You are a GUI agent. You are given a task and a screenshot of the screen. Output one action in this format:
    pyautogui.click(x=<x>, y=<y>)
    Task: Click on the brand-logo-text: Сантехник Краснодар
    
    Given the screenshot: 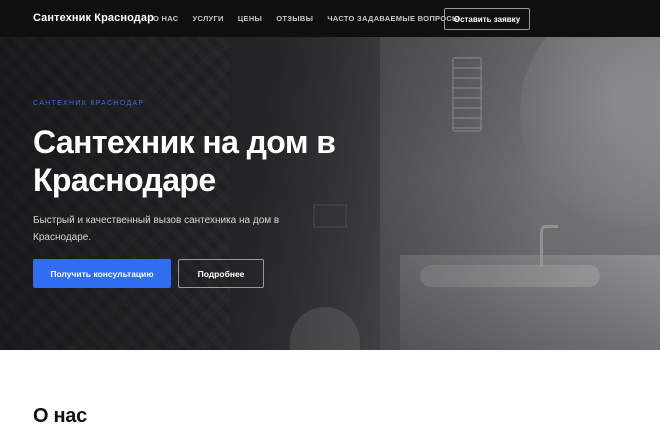 What is the action you would take?
    pyautogui.click(x=93, y=18)
    